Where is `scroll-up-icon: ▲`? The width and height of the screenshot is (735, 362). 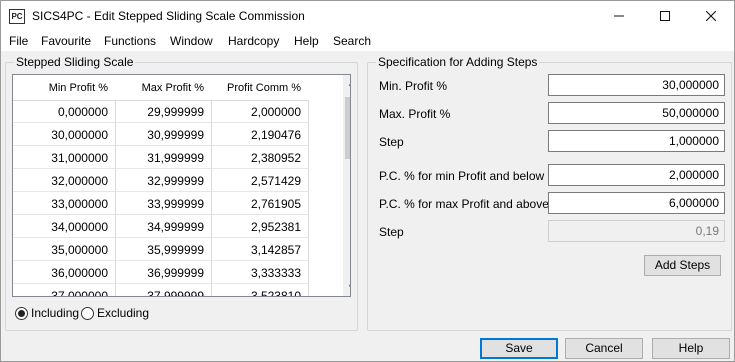
scroll-up-icon: ▲ is located at coordinates (346, 83).